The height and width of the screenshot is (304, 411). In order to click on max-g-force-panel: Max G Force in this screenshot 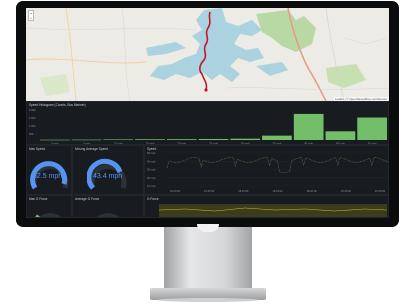, I will do `click(49, 206)`.